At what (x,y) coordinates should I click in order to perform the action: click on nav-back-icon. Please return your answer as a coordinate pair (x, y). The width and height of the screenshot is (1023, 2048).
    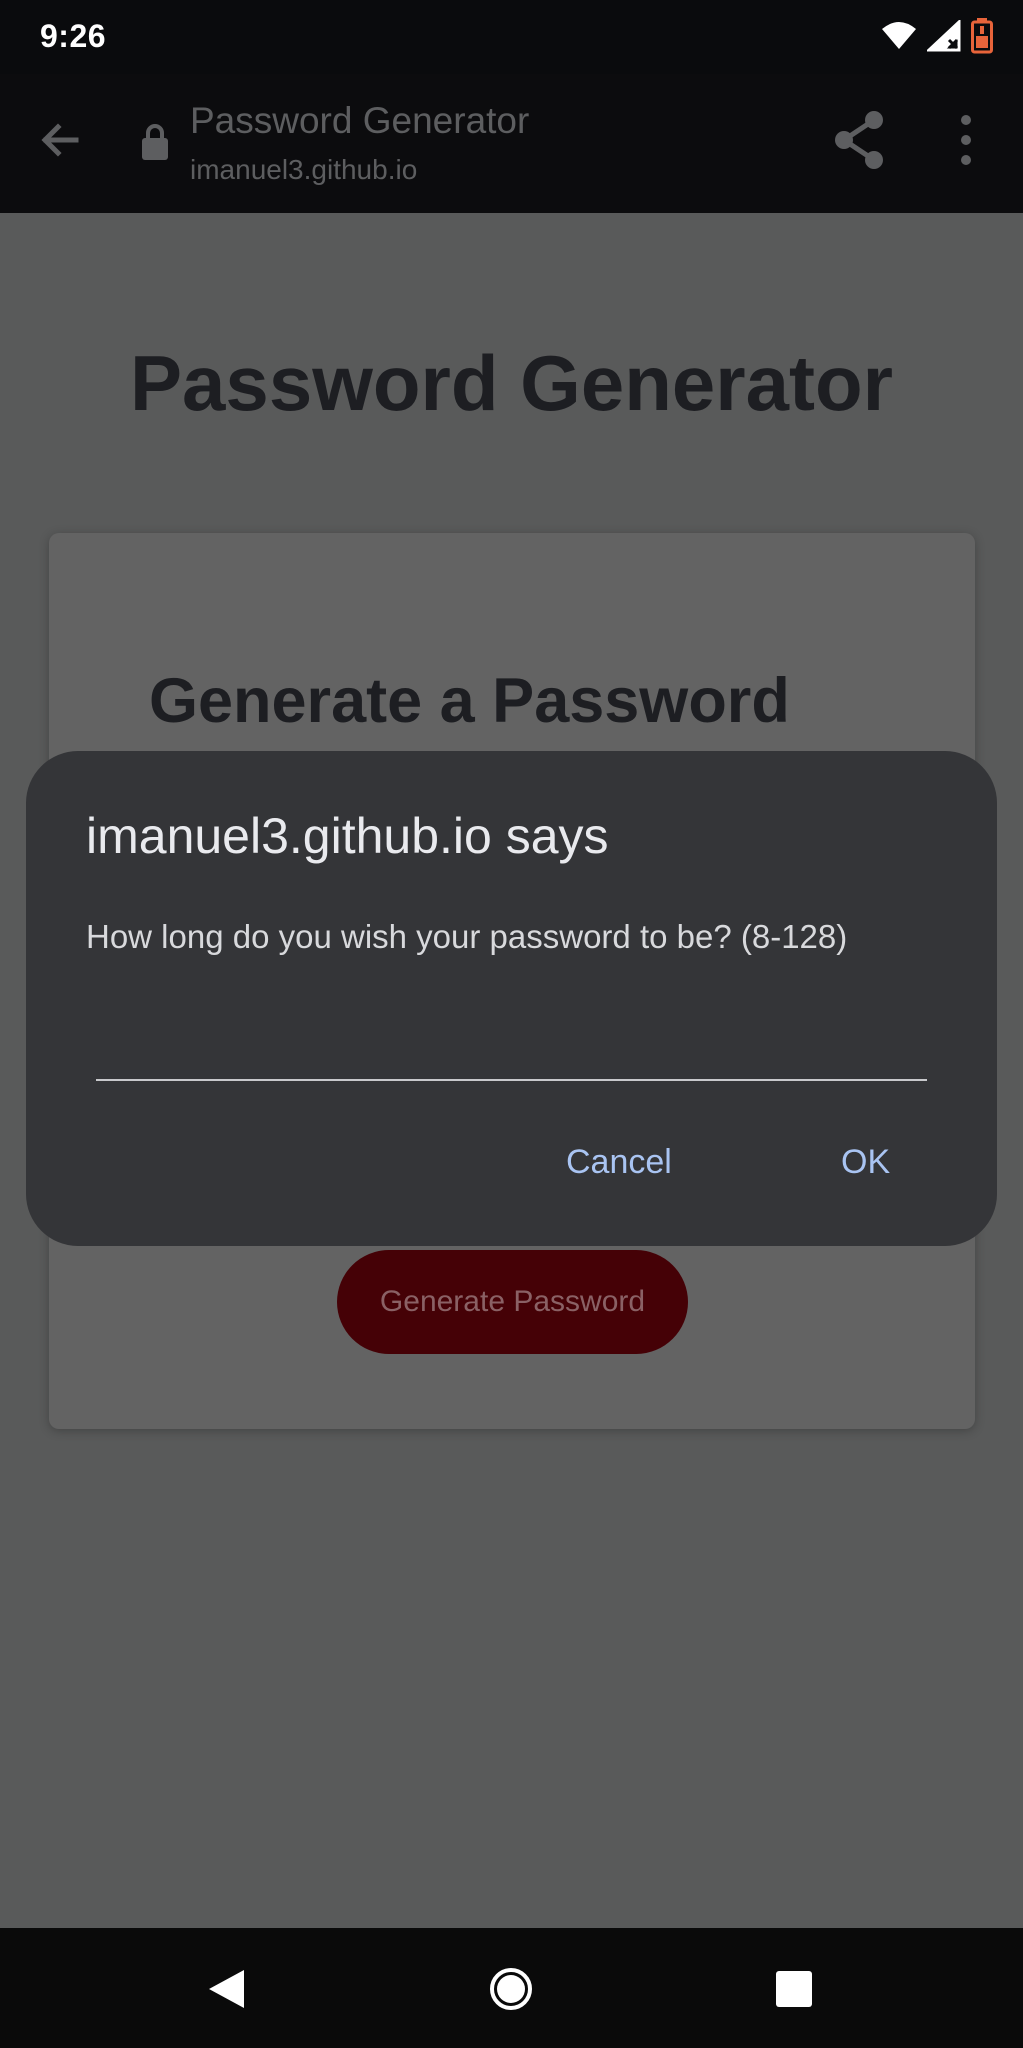
    Looking at the image, I should click on (226, 1989).